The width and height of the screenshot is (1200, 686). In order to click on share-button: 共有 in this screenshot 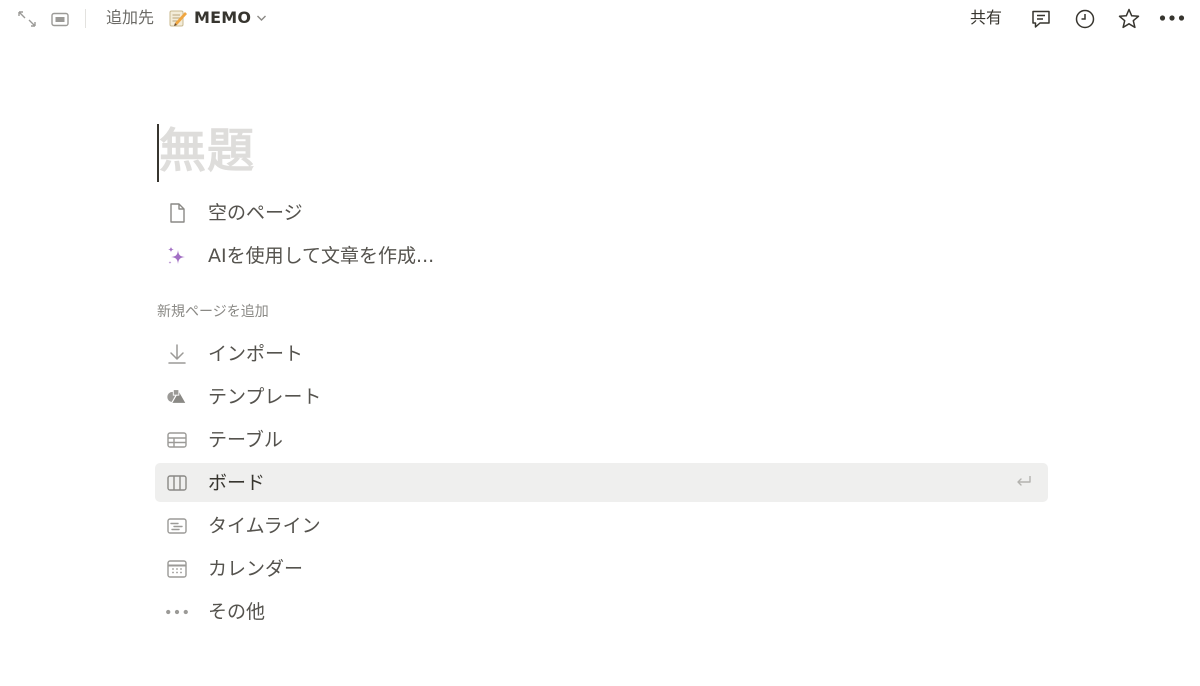, I will do `click(986, 18)`.